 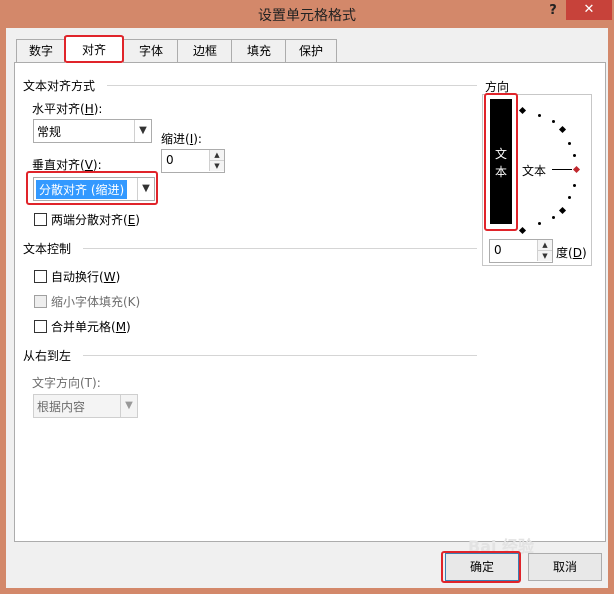 I want to click on dialog-title: 设置单元格格式, so click(x=307, y=16).